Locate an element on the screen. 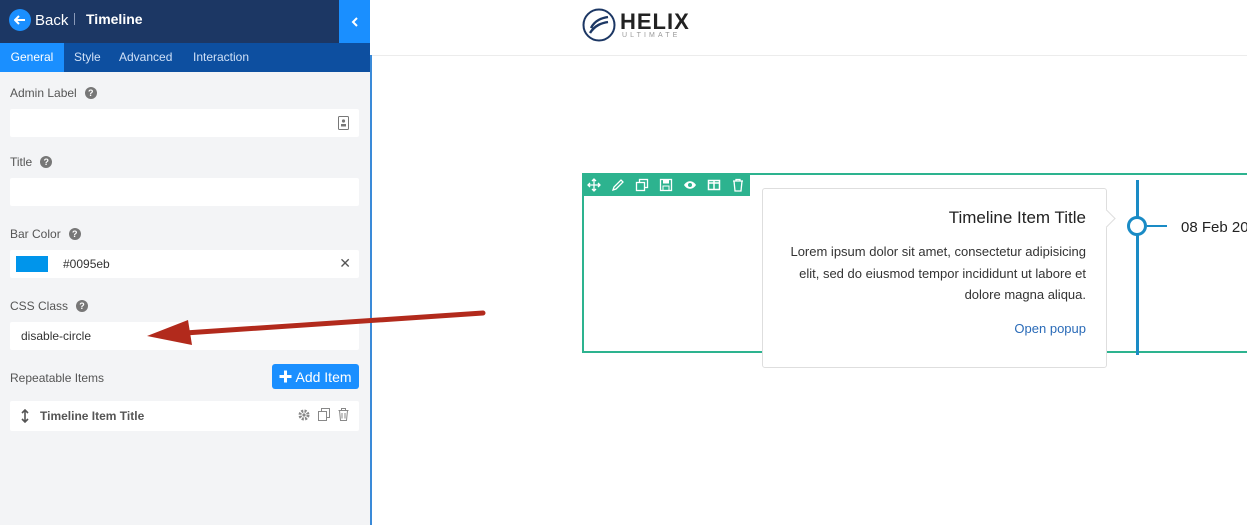  clear-icon: ✕ is located at coordinates (345, 263).